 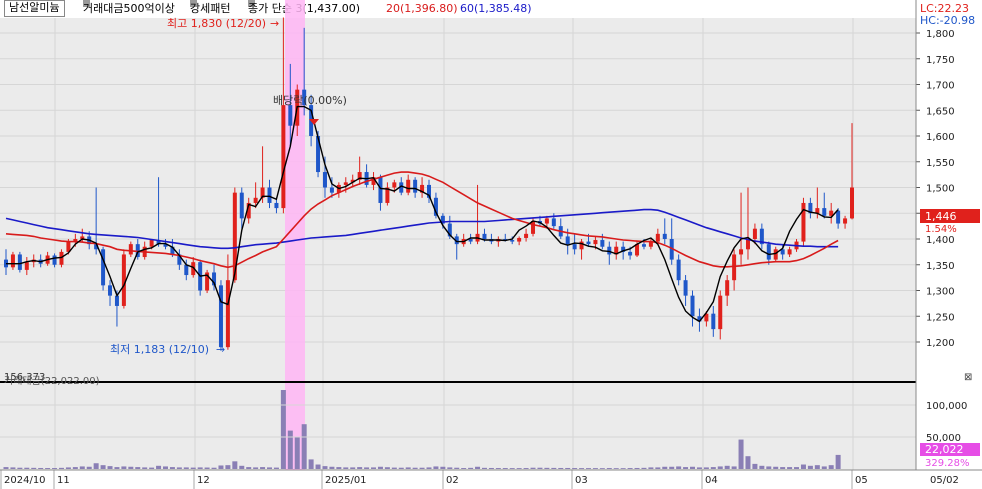 What do you see at coordinates (940, 86) in the screenshot?
I see `price-tick-label: 1,700` at bounding box center [940, 86].